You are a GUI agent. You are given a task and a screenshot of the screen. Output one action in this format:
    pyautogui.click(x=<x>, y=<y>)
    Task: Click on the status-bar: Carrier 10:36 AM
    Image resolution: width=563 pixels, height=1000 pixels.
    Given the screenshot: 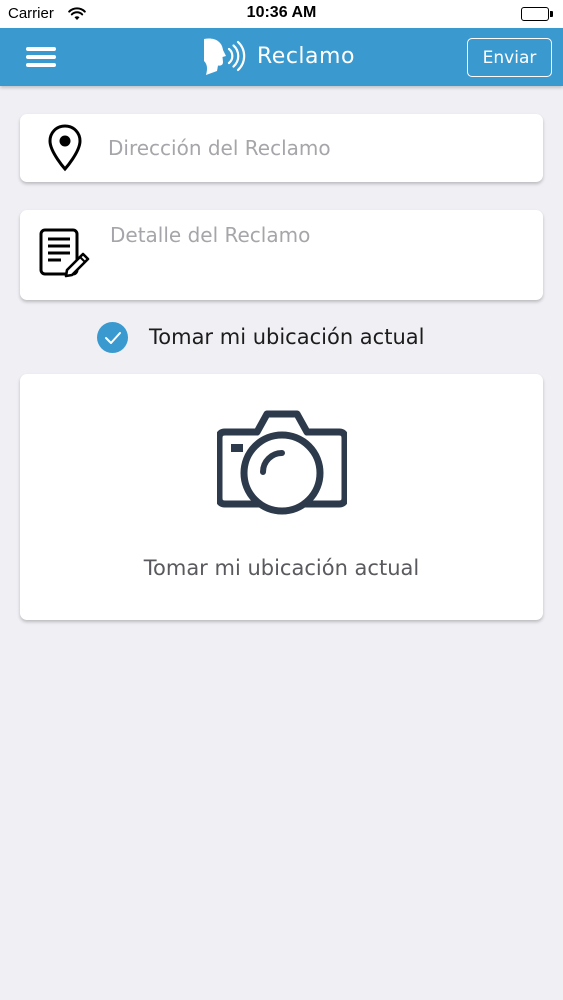 What is the action you would take?
    pyautogui.click(x=281, y=14)
    